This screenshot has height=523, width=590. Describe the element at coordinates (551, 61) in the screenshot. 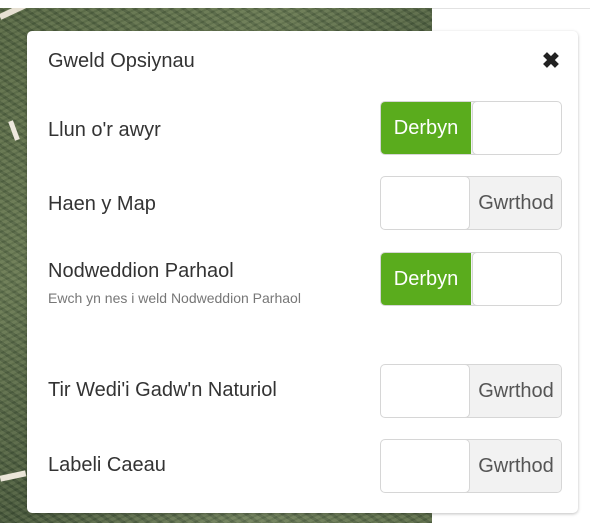

I see `close-icon: ✖` at that location.